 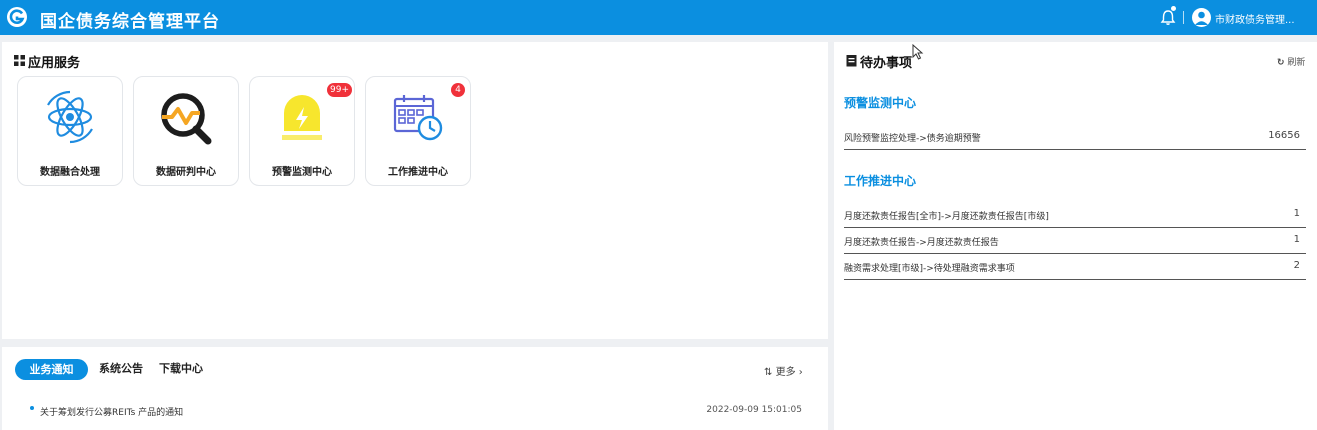 I want to click on badge-count: 99+, so click(x=339, y=90).